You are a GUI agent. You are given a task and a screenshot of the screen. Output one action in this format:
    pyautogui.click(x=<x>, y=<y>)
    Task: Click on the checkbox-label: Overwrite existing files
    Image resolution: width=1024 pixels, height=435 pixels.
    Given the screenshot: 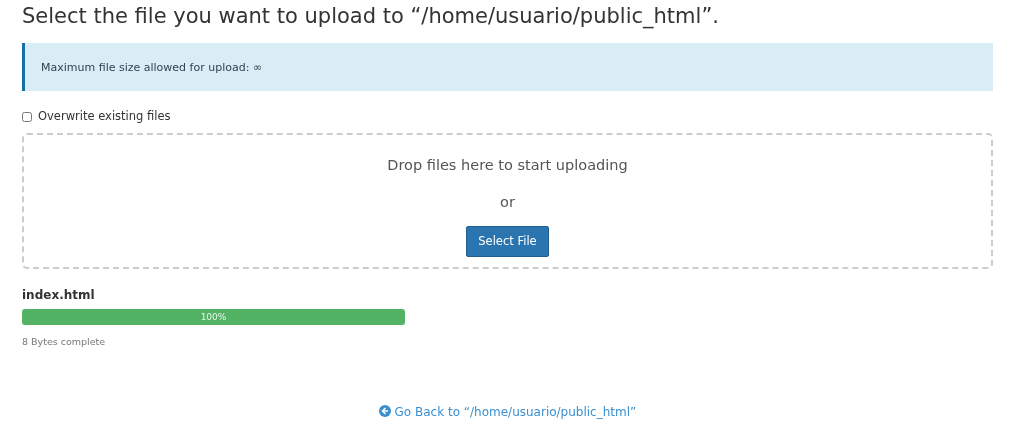 What is the action you would take?
    pyautogui.click(x=104, y=117)
    